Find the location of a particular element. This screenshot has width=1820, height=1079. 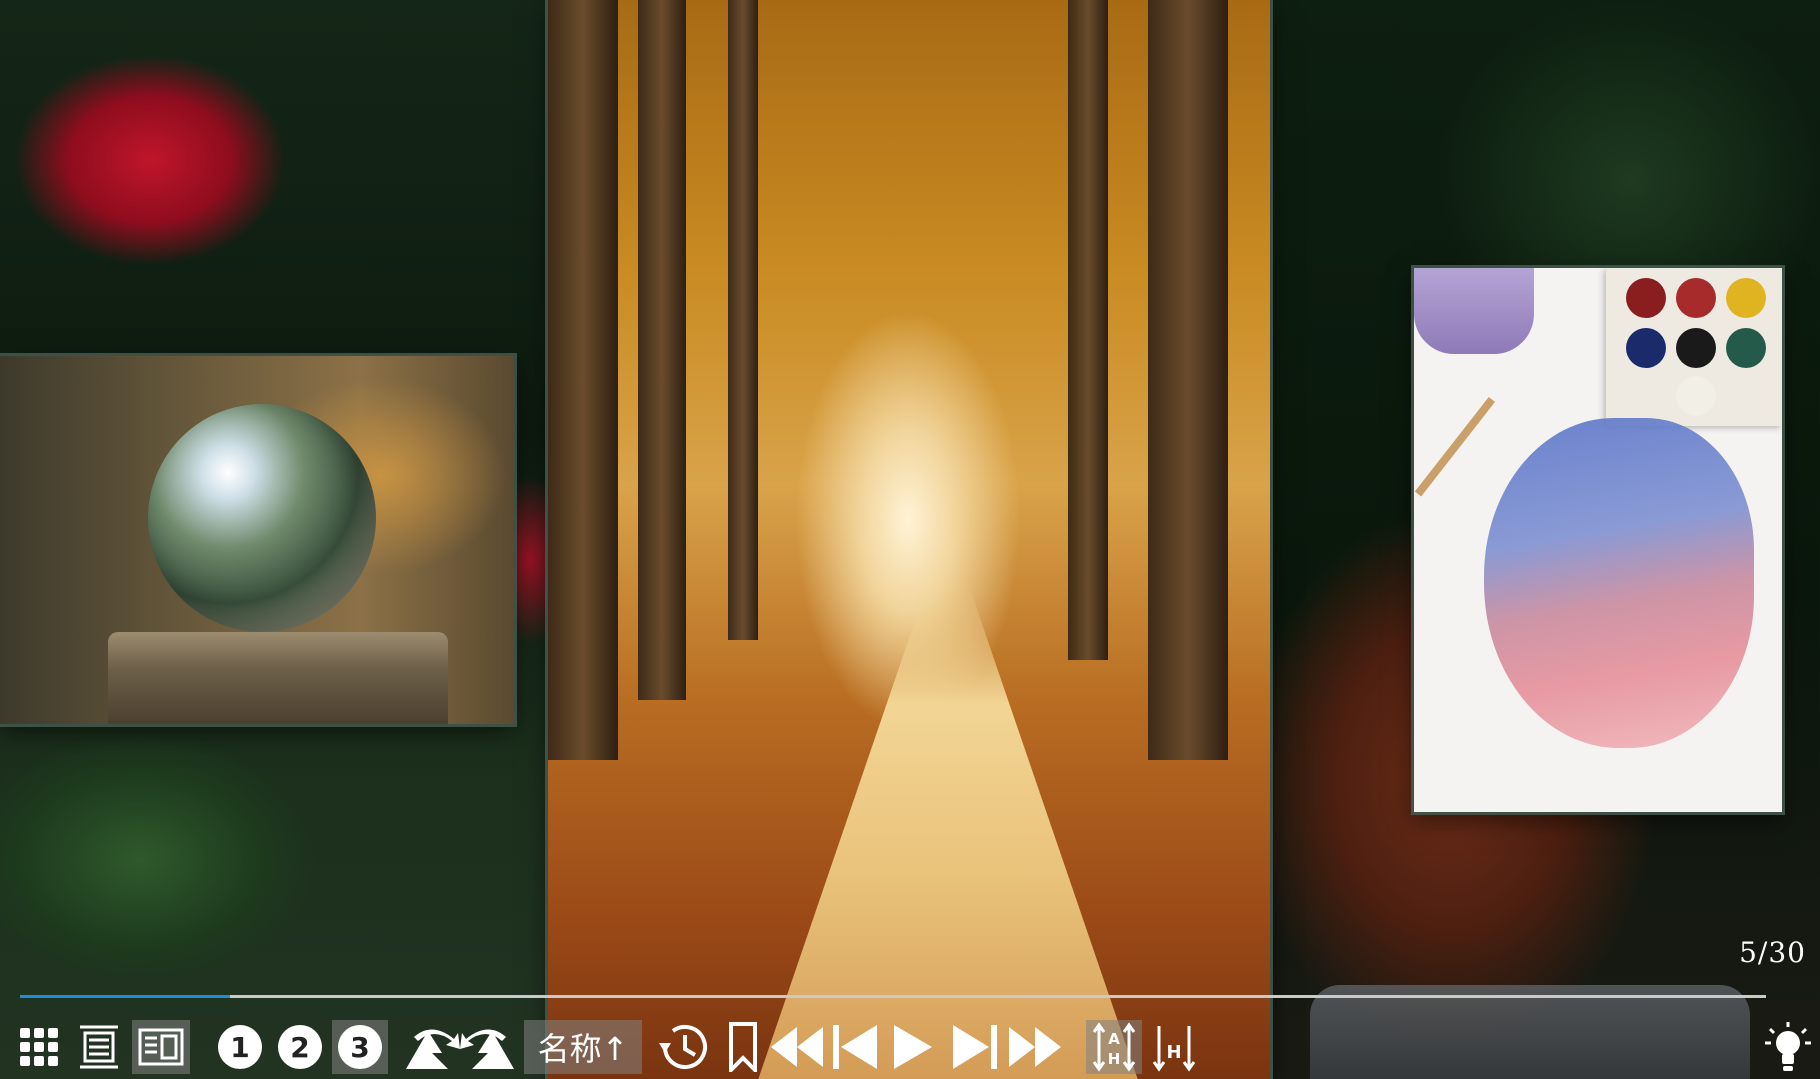

fit-width-icon: A H is located at coordinates (1114, 1047).